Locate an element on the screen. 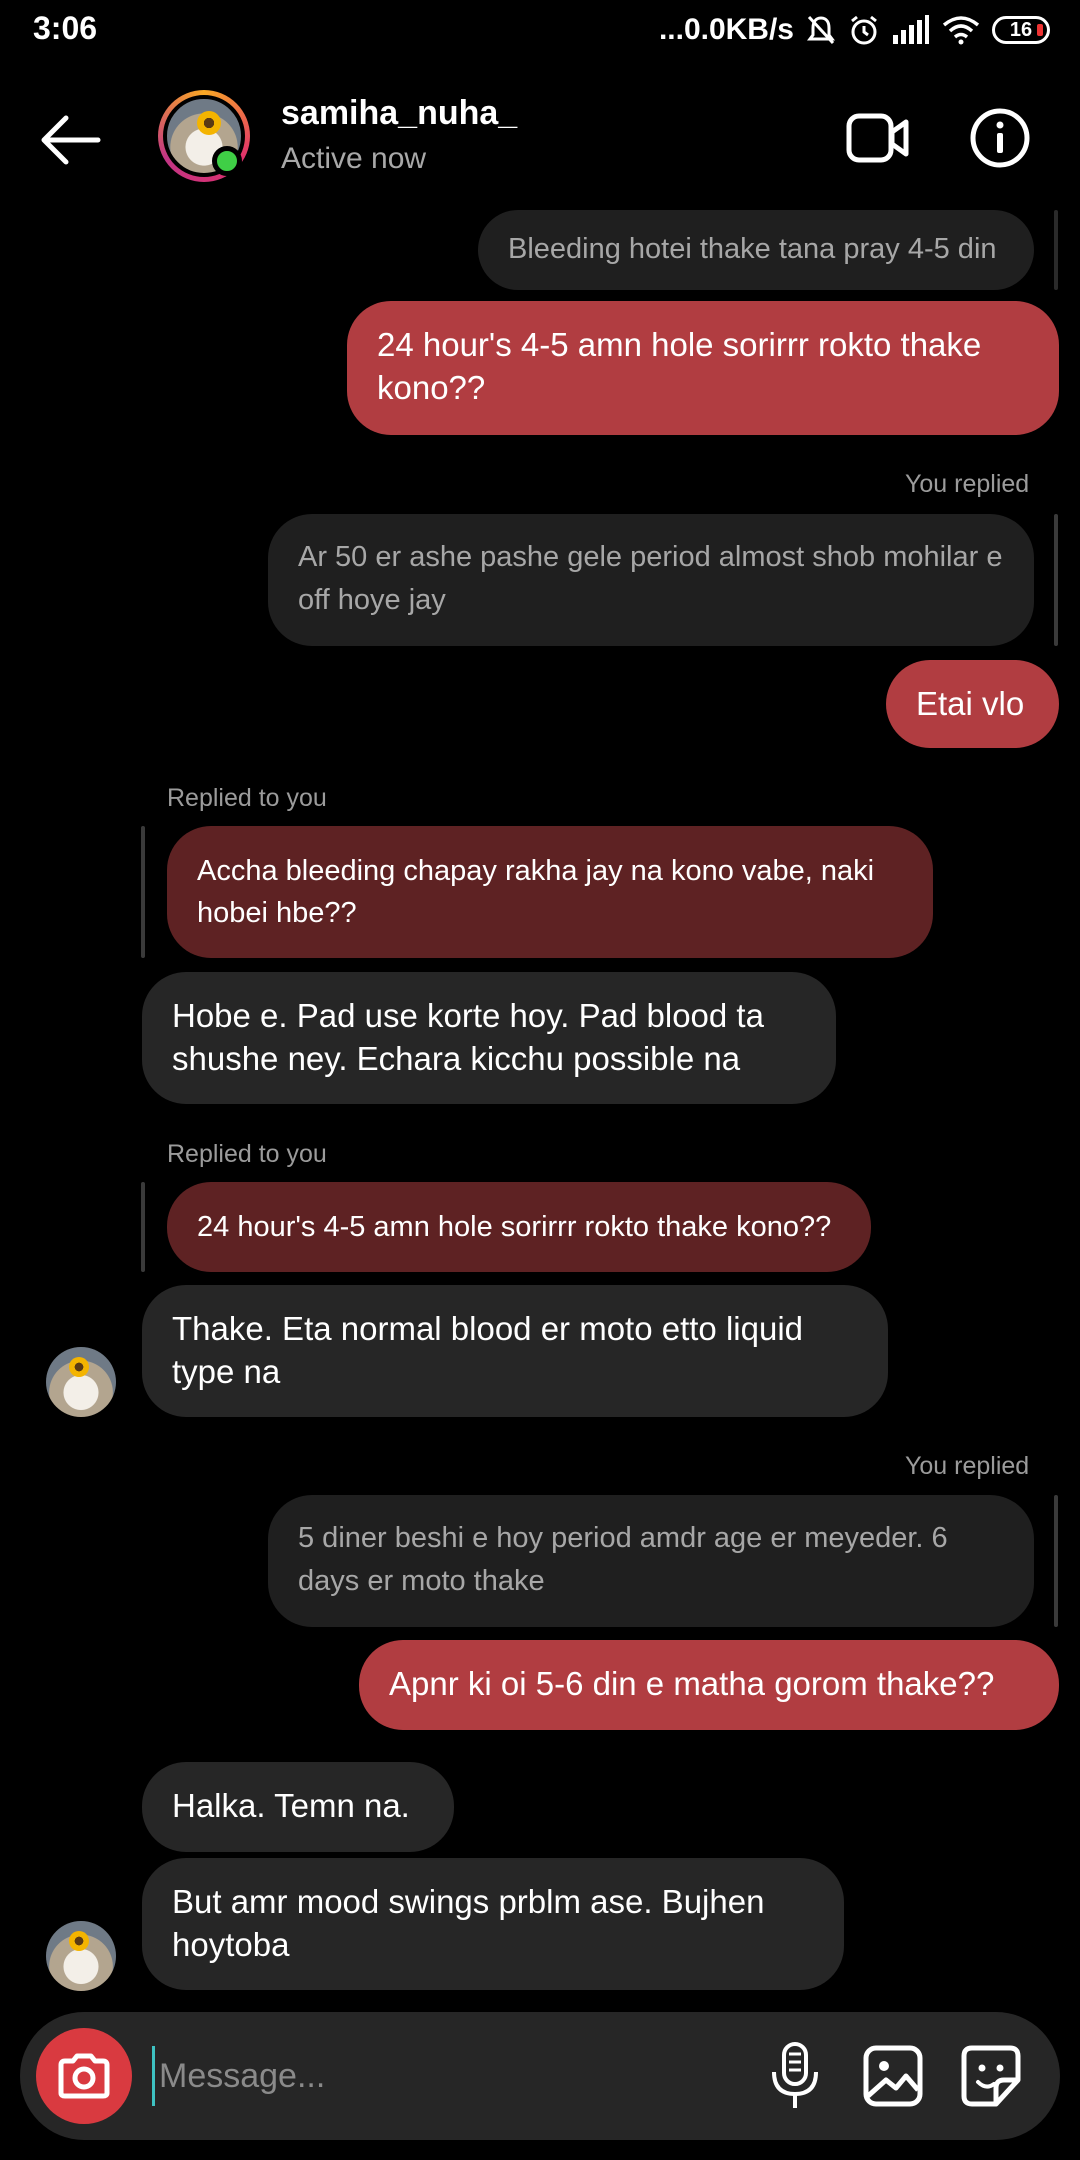  camera-button is located at coordinates (84, 2076).